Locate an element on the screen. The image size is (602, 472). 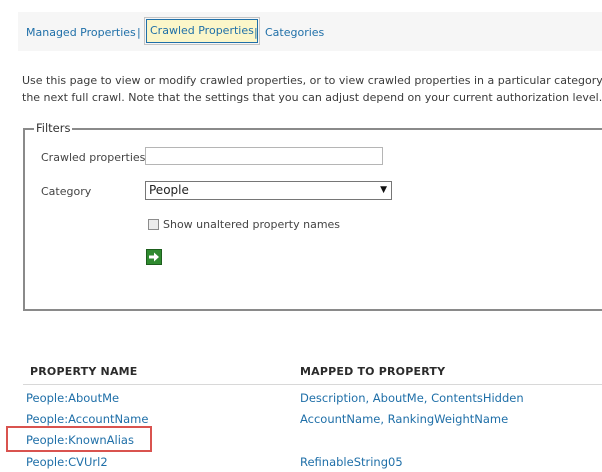
show-unaltered-checkbox is located at coordinates (153, 224).